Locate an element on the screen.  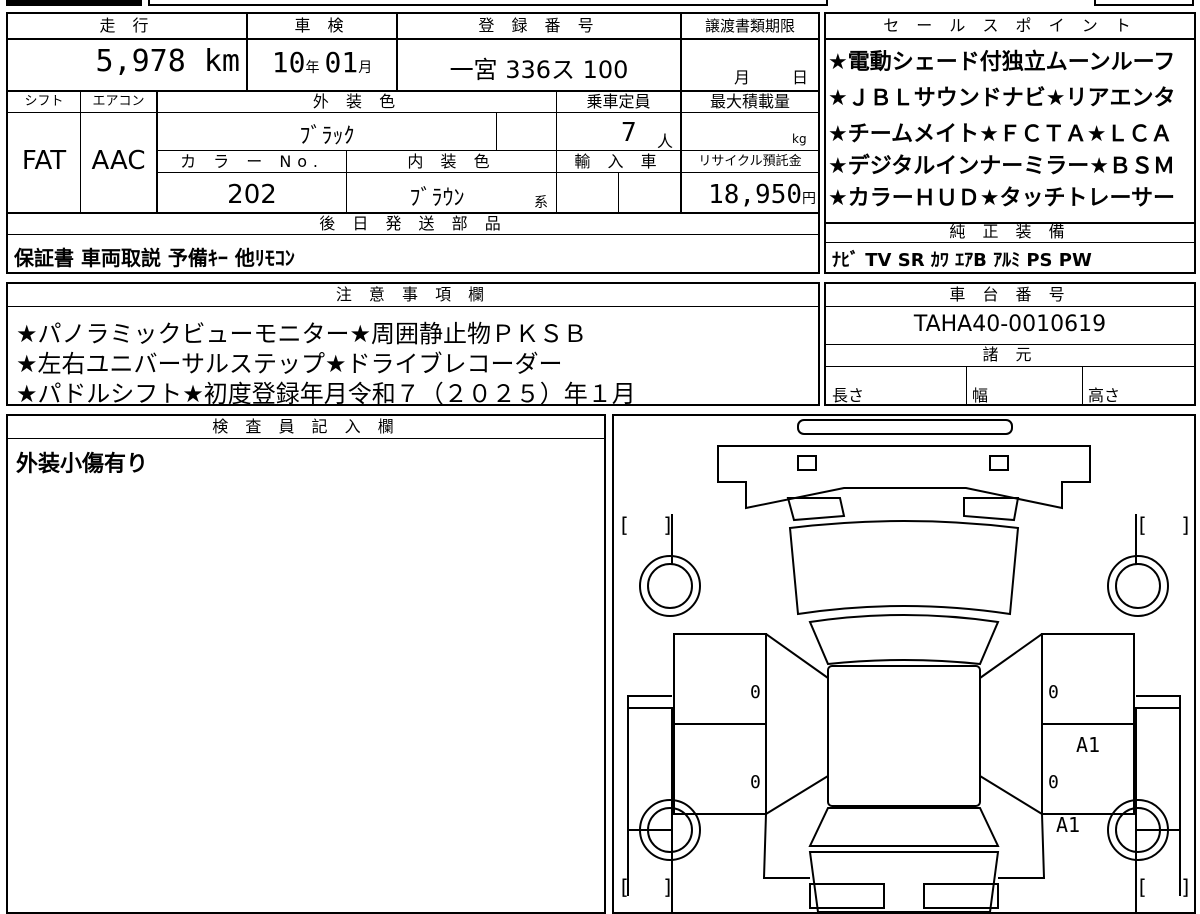
mileage-label: 走 行 is located at coordinates (127, 25).